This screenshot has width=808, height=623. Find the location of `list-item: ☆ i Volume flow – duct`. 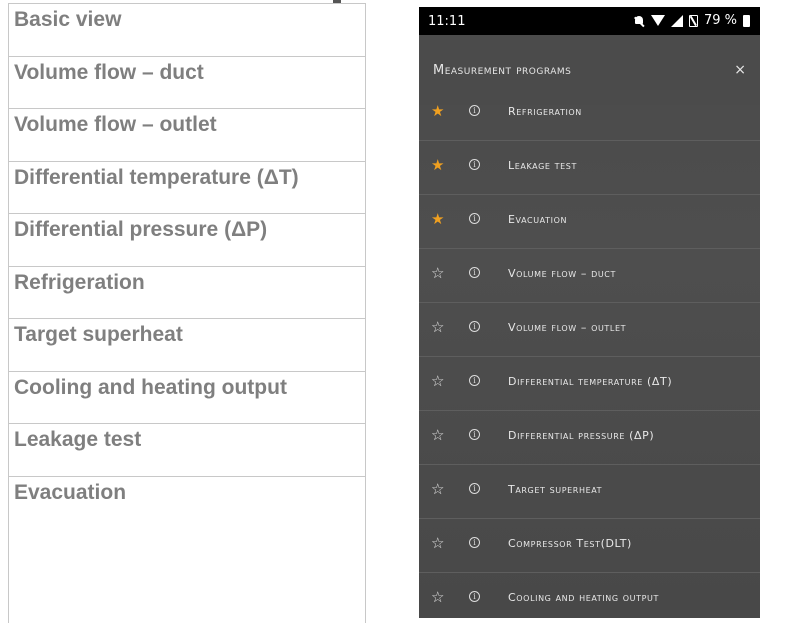

list-item: ☆ i Volume flow – duct is located at coordinates (589, 276).